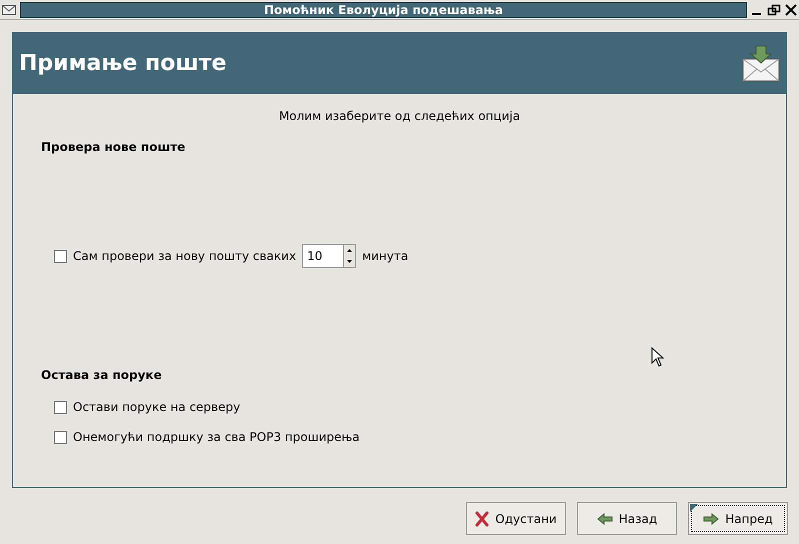  What do you see at coordinates (113, 147) in the screenshot?
I see `section-heading: Провера нове поште` at bounding box center [113, 147].